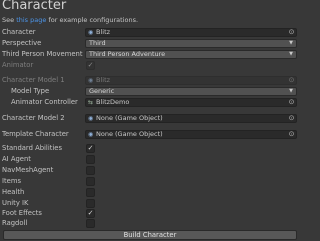 This screenshot has height=241, width=320. I want to click on navmeshagent-checkbox, so click(90, 170).